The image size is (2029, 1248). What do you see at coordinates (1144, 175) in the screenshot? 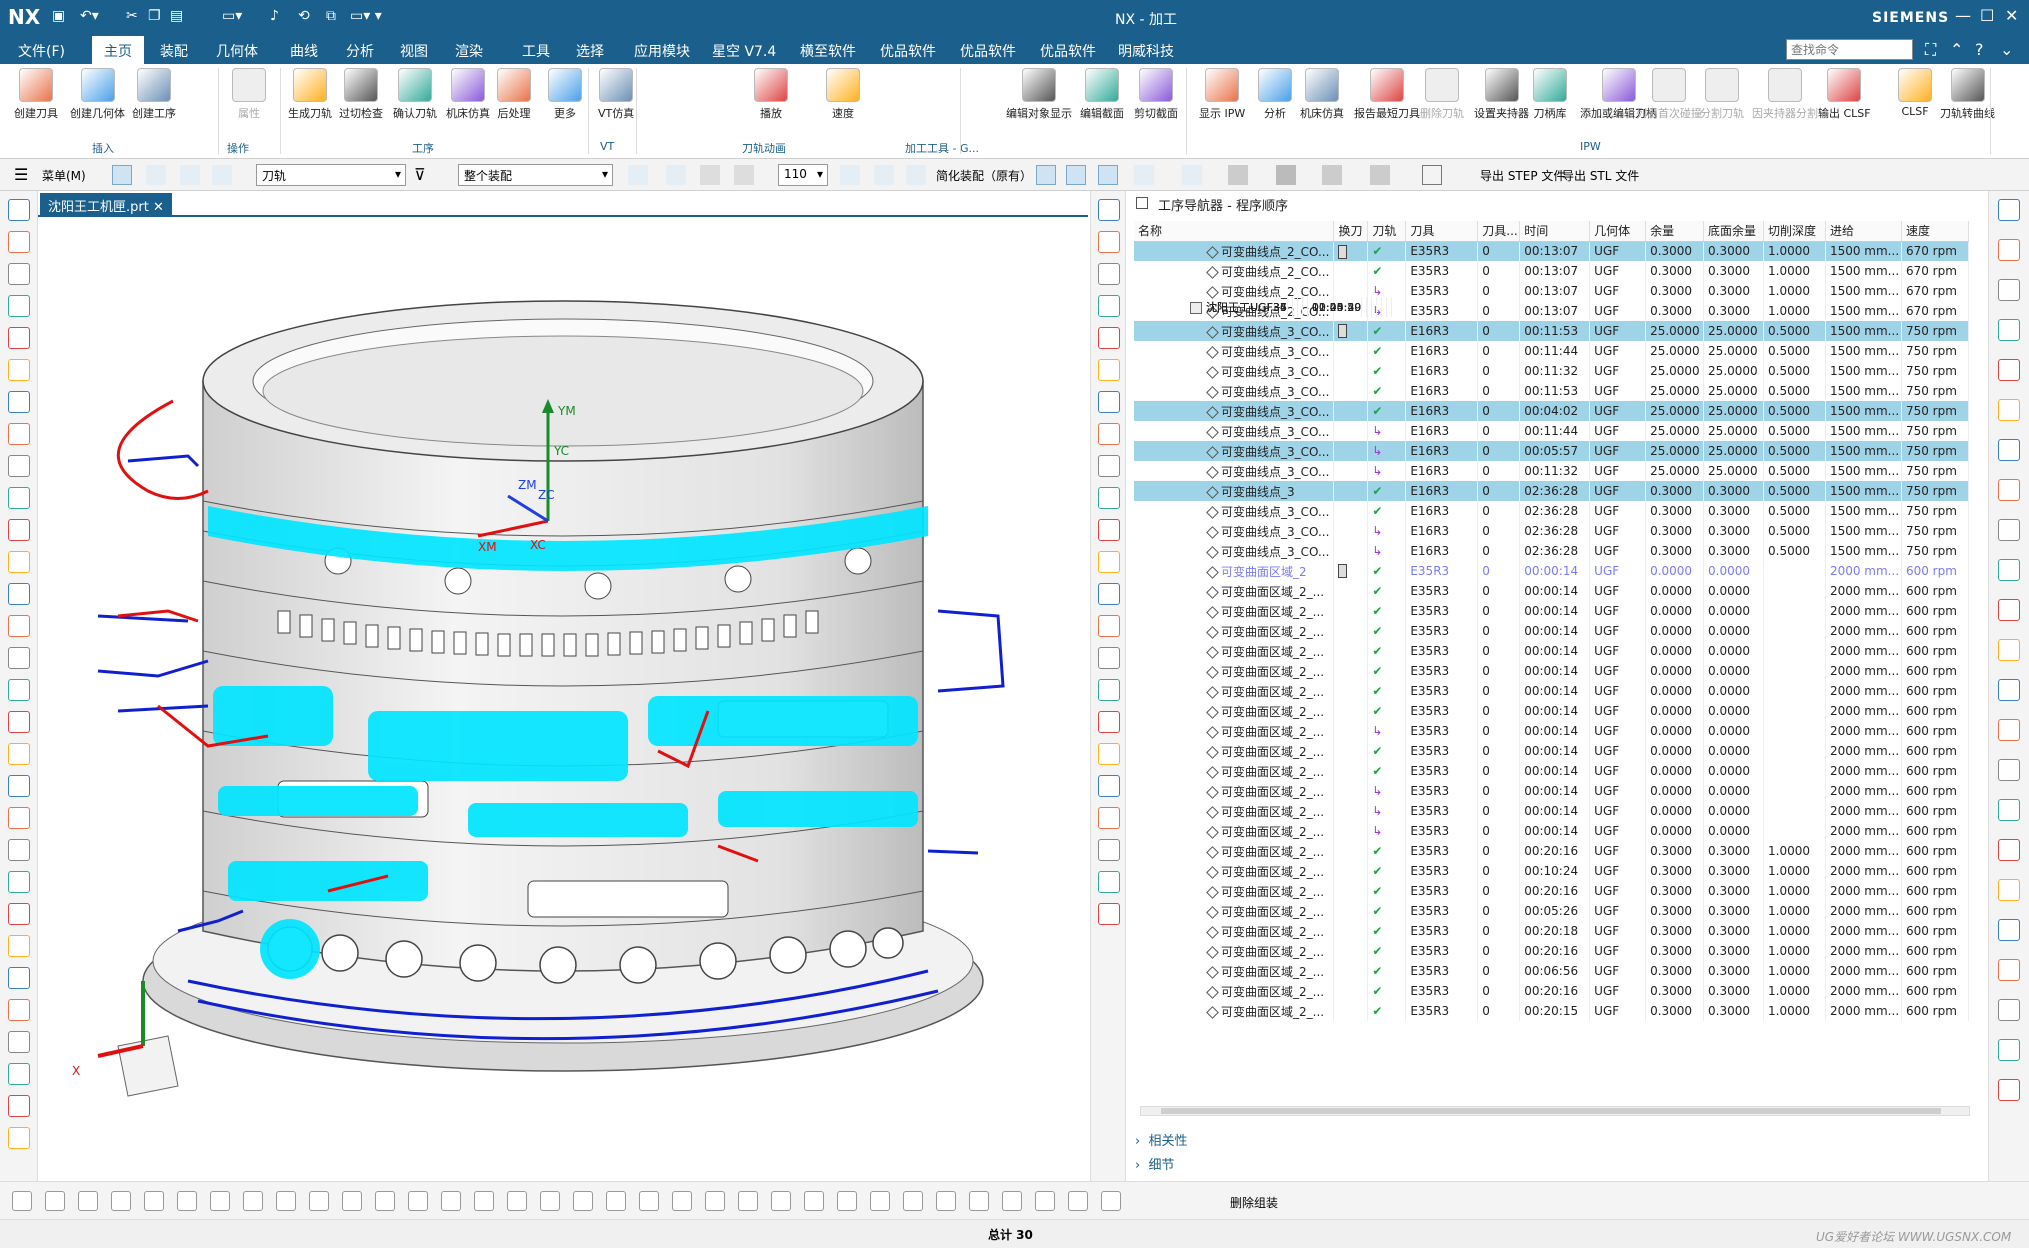
I see `zoom-icon` at bounding box center [1144, 175].